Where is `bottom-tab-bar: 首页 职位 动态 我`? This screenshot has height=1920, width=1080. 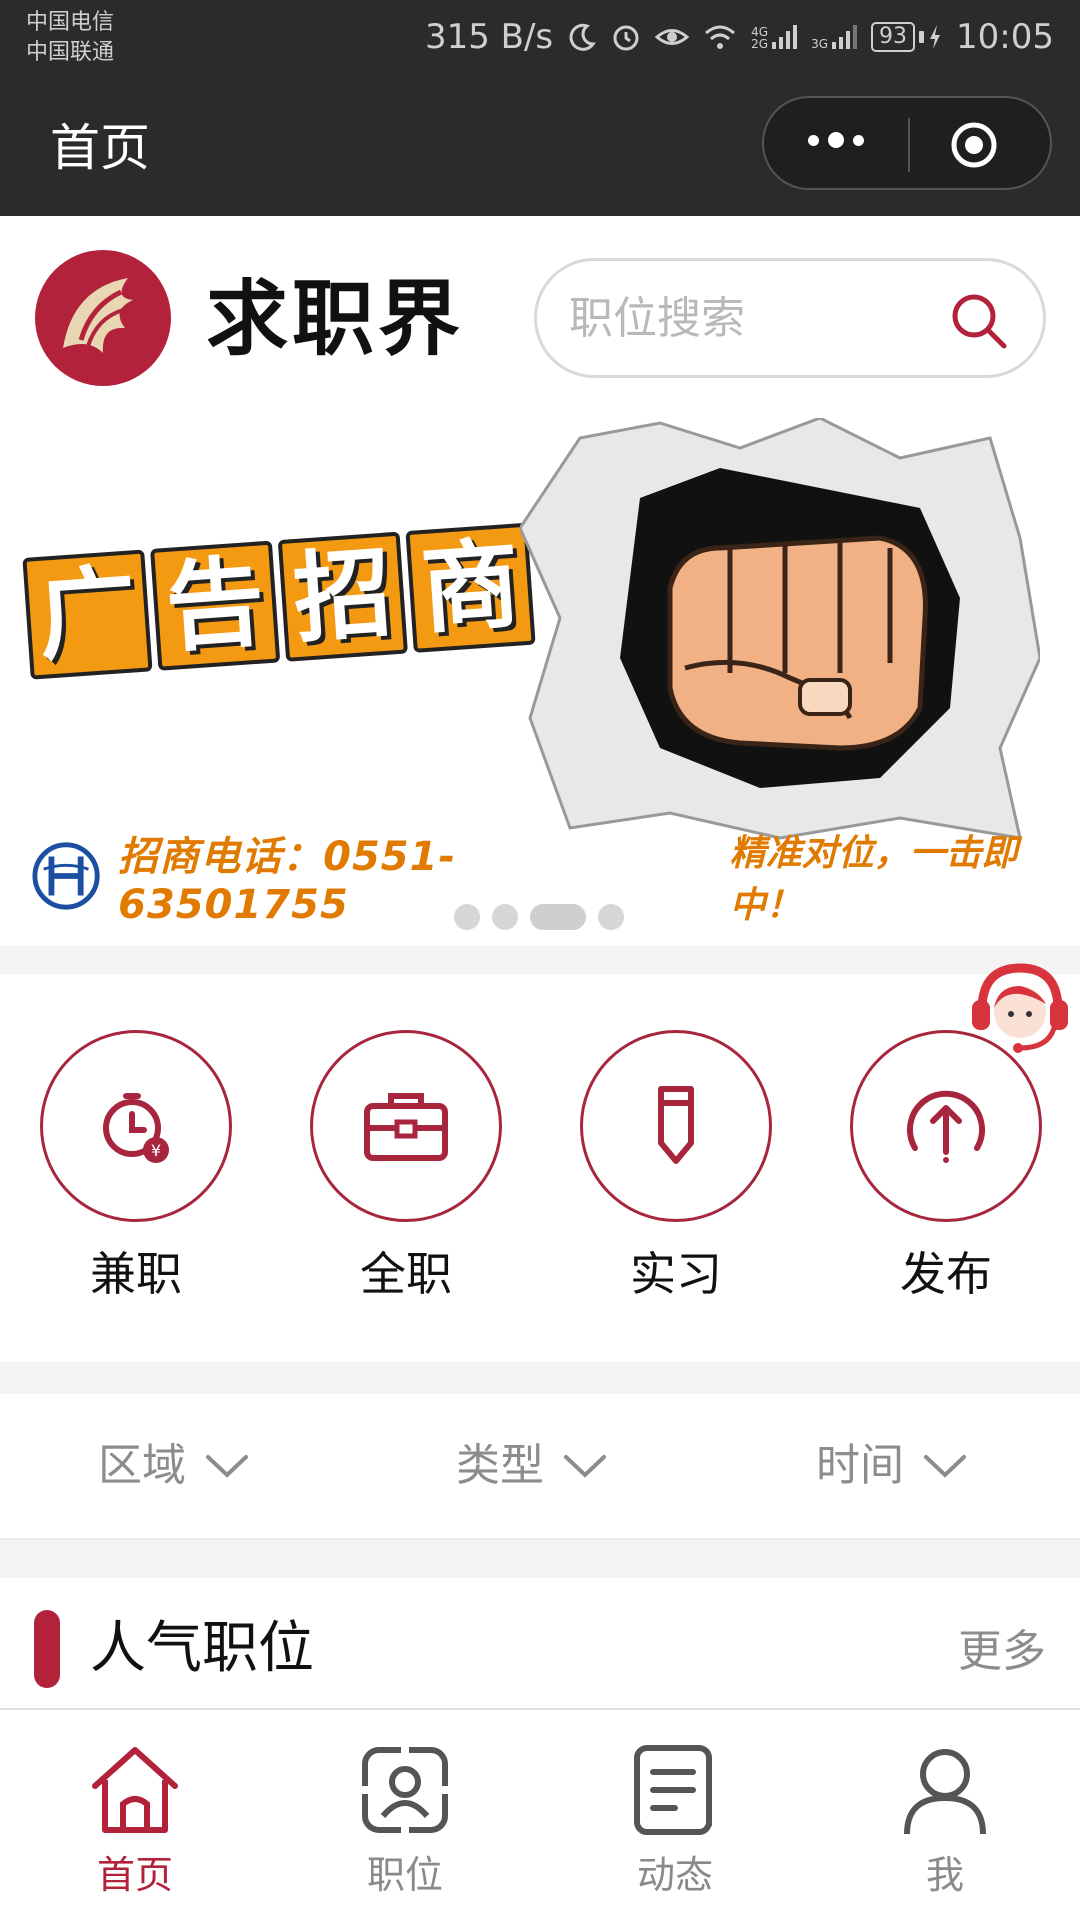
bottom-tab-bar: 首页 职位 动态 我 is located at coordinates (540, 1814).